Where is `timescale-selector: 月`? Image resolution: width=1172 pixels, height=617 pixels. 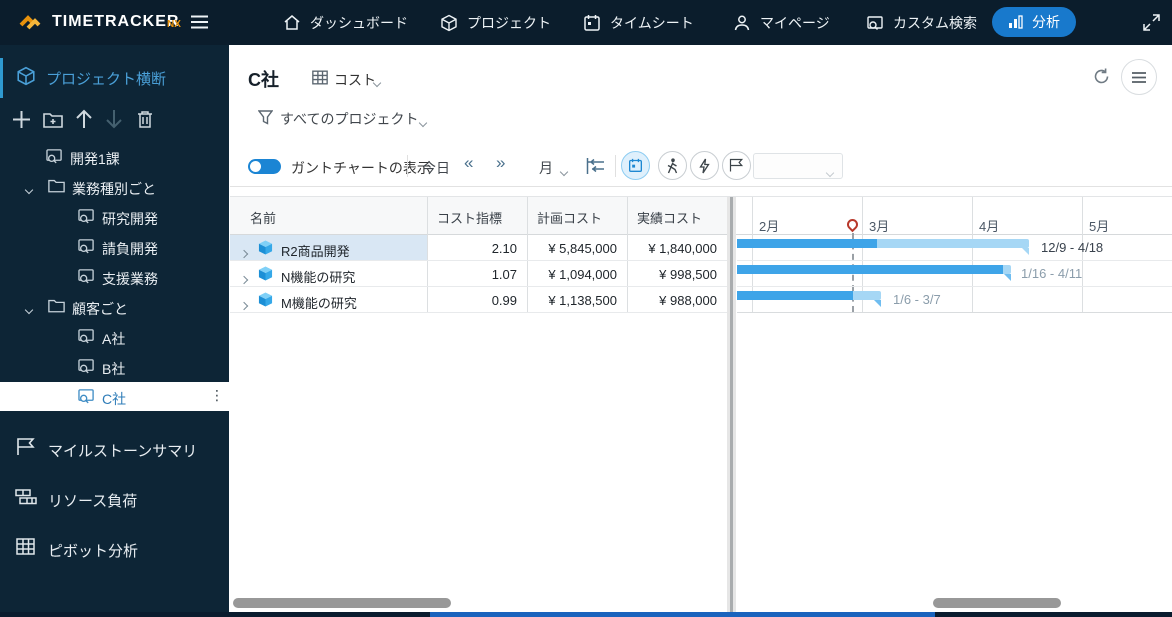 timescale-selector: 月 is located at coordinates (546, 168).